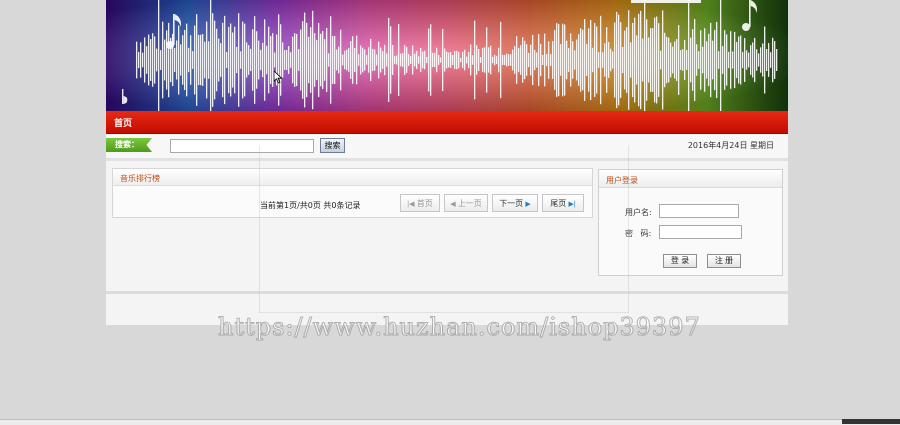 The width and height of the screenshot is (900, 425). Describe the element at coordinates (278, 78) in the screenshot. I see `mouse-cursor-icon` at that location.